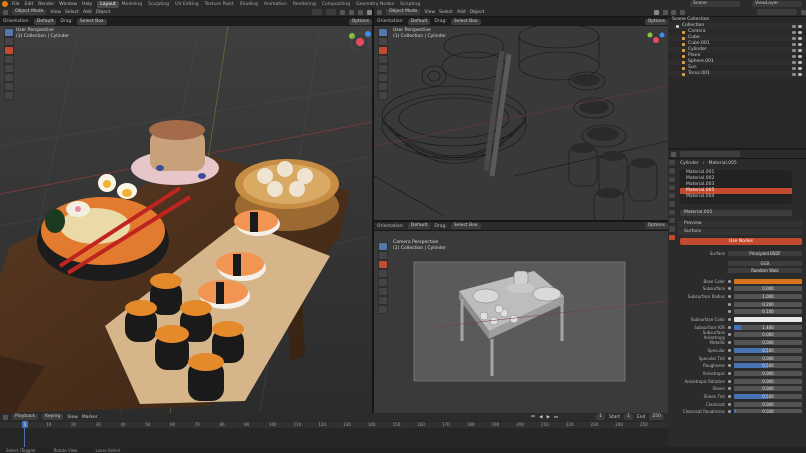  Describe the element at coordinates (736, 213) in the screenshot. I see `material-name-field: Material.005` at that location.